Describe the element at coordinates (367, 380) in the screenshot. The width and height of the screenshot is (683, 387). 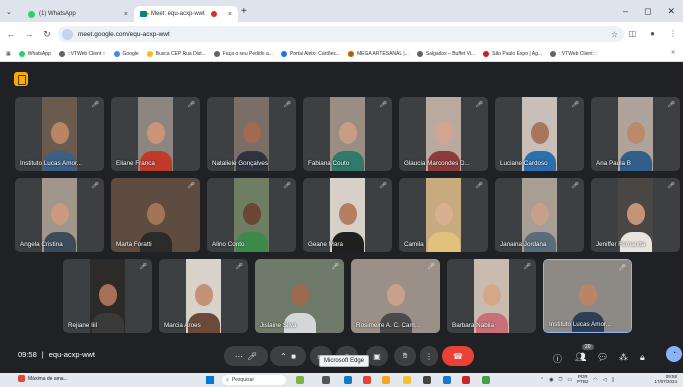
I see `taskbar-app-chrome-icon` at that location.